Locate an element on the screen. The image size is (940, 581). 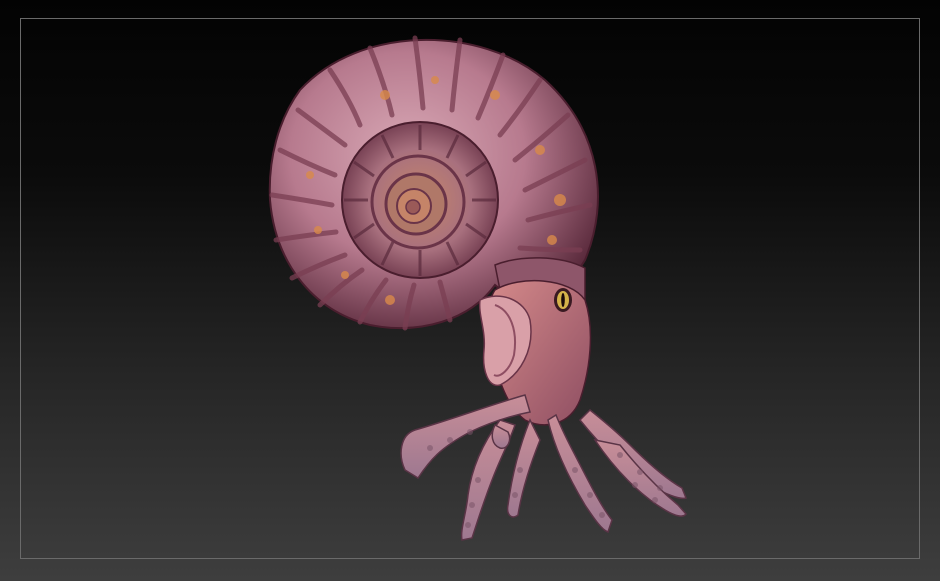
shell-inner-spiral is located at coordinates (420, 200).